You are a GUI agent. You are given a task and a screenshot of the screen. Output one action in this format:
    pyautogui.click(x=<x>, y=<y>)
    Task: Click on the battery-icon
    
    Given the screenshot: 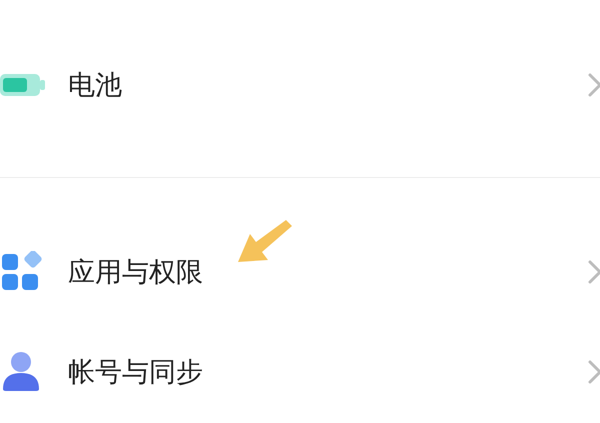 What is the action you would take?
    pyautogui.click(x=23, y=85)
    